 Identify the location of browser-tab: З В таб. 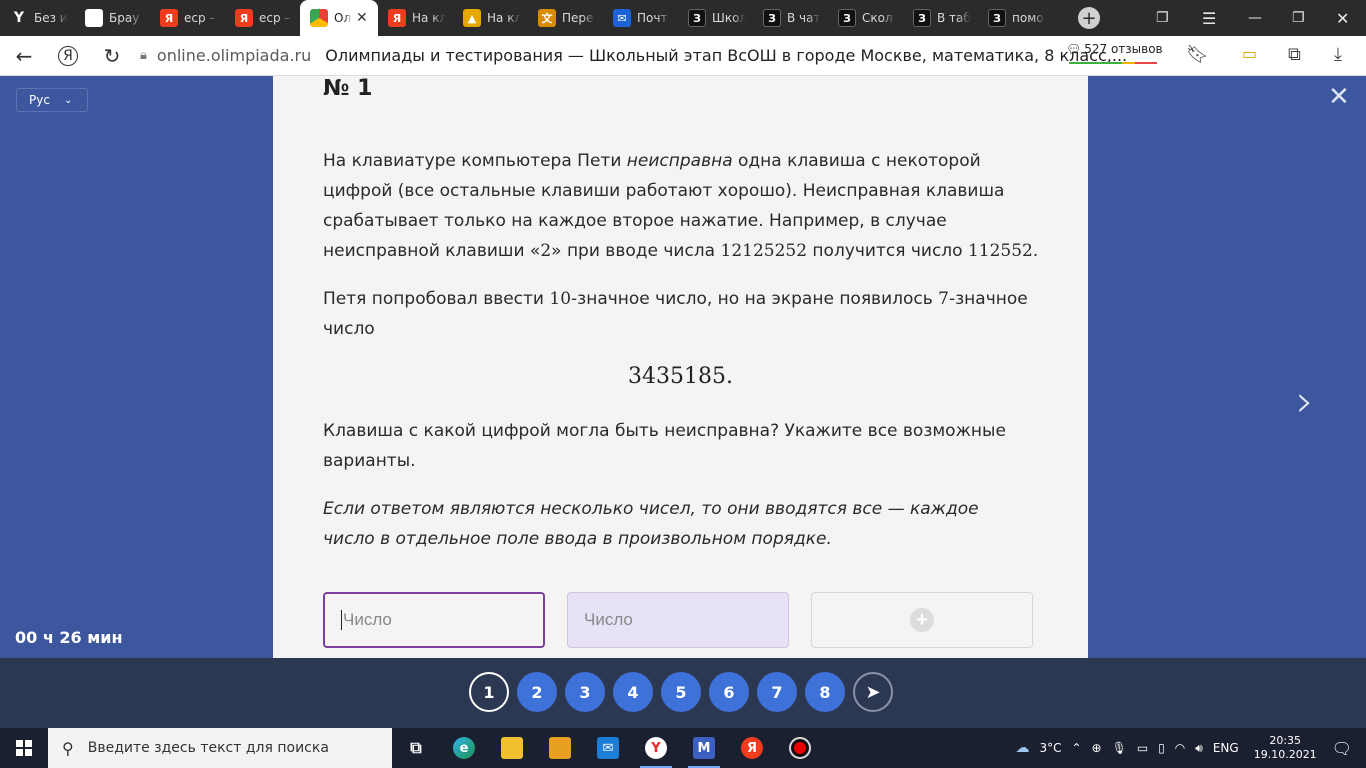
(940, 18).